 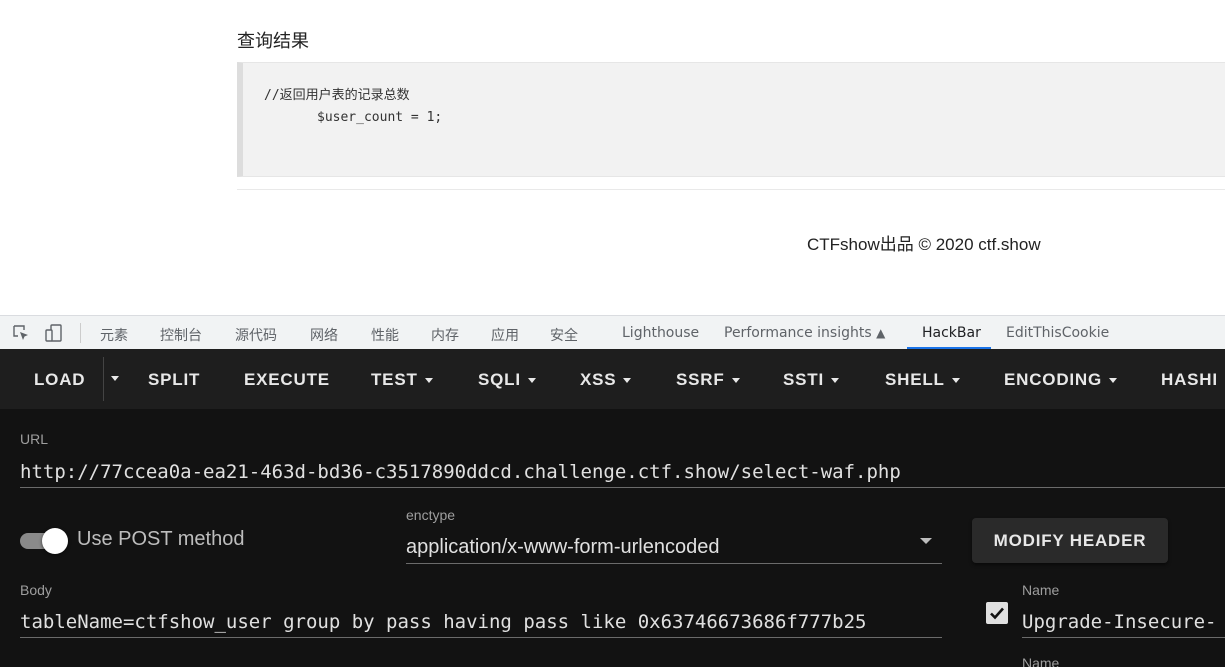 What do you see at coordinates (1189, 380) in the screenshot?
I see `hashing-menu: HASHI` at bounding box center [1189, 380].